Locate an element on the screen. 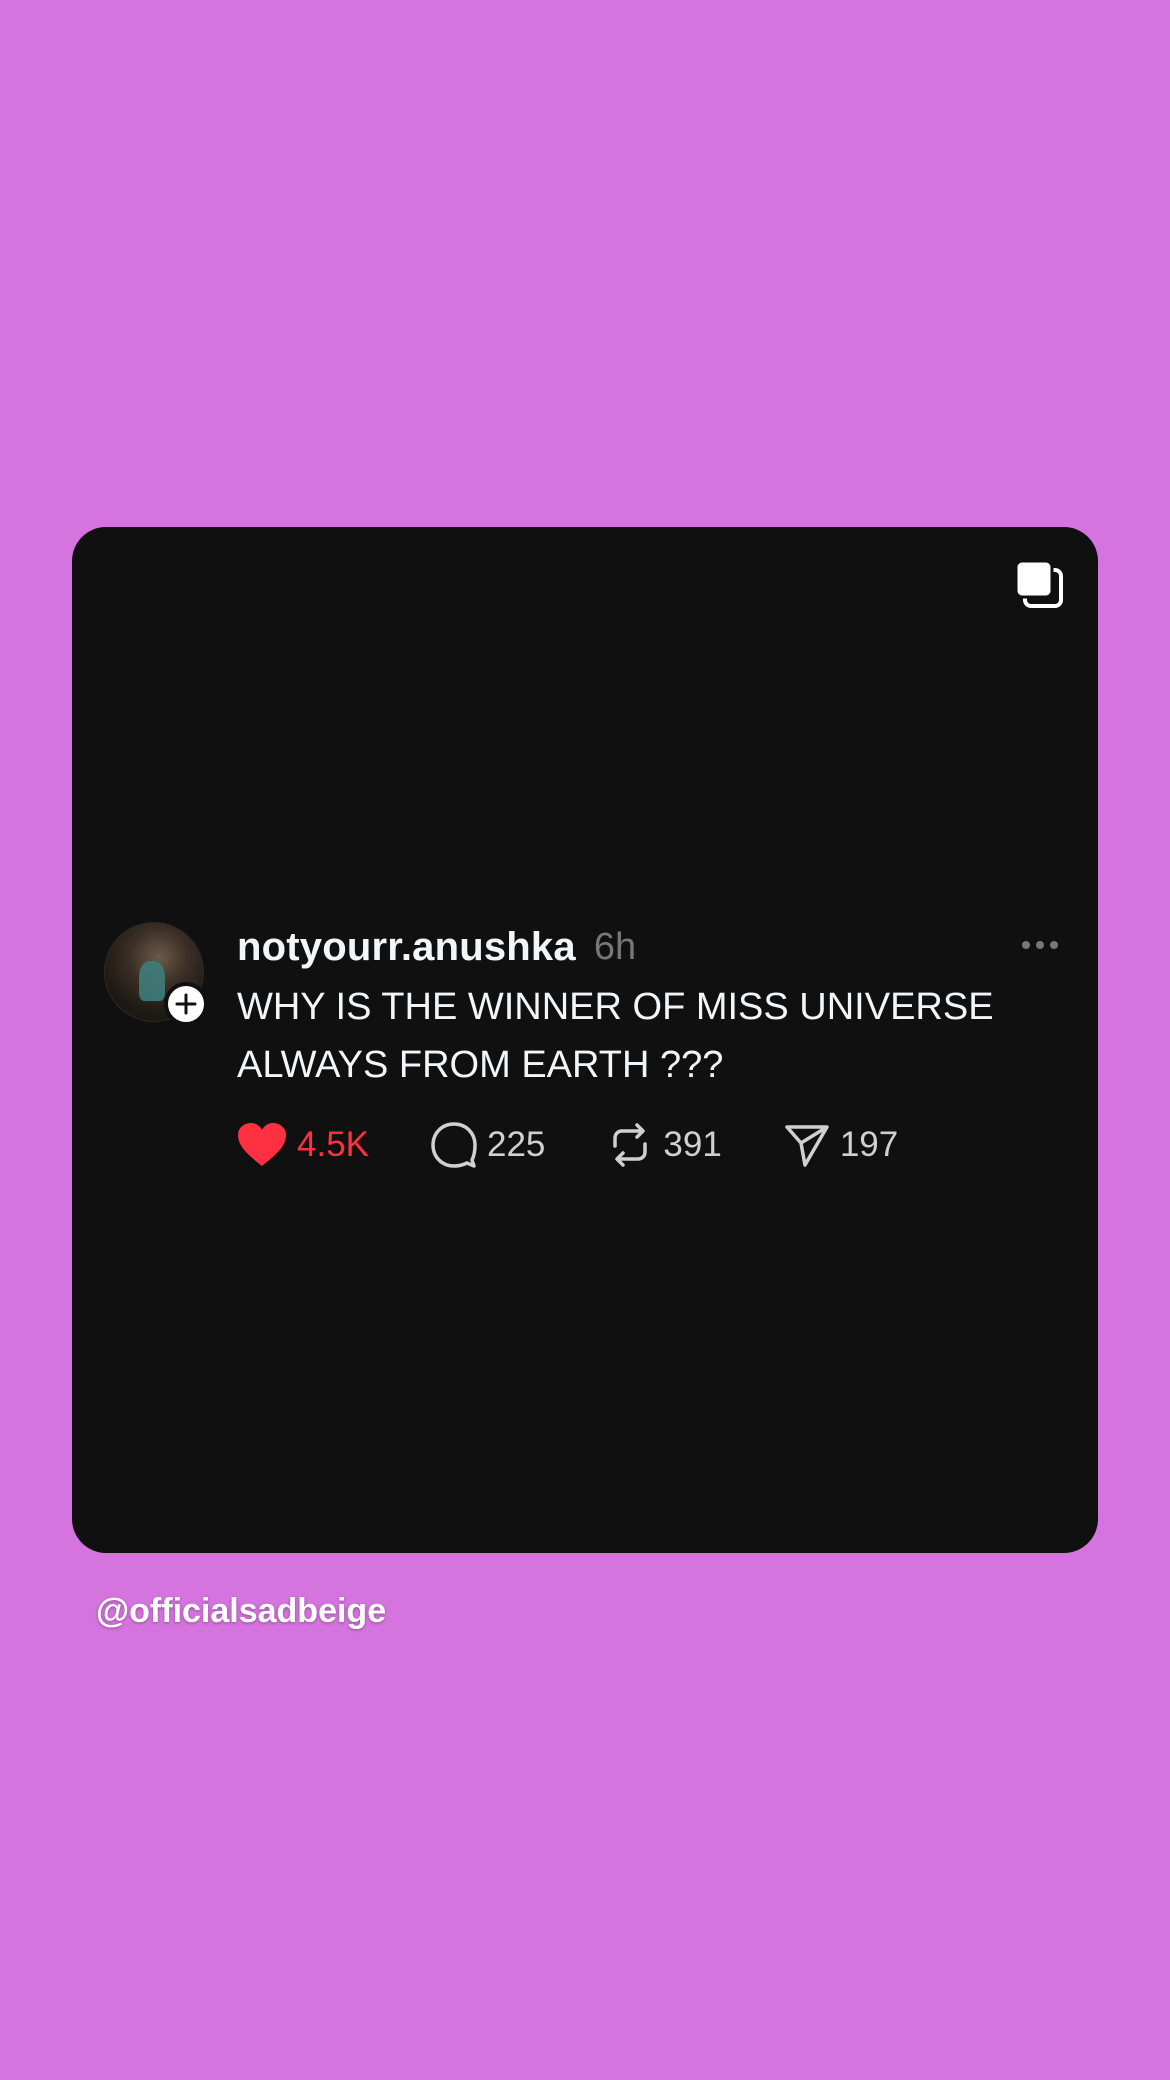  plus-icon is located at coordinates (186, 1004).